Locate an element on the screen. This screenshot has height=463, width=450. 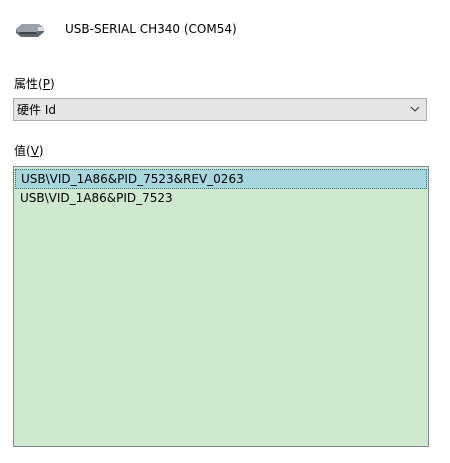
chevron-down-icon is located at coordinates (415, 109).